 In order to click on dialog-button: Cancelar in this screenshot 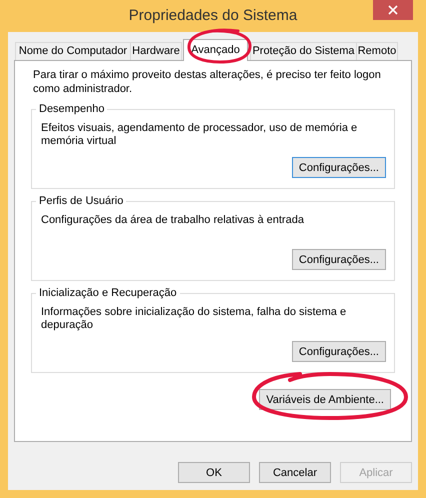, I will do `click(295, 472)`.